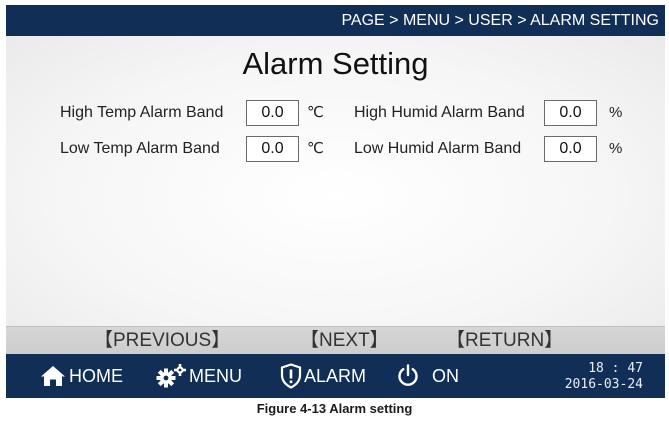  I want to click on menu-label: MENU, so click(215, 375).